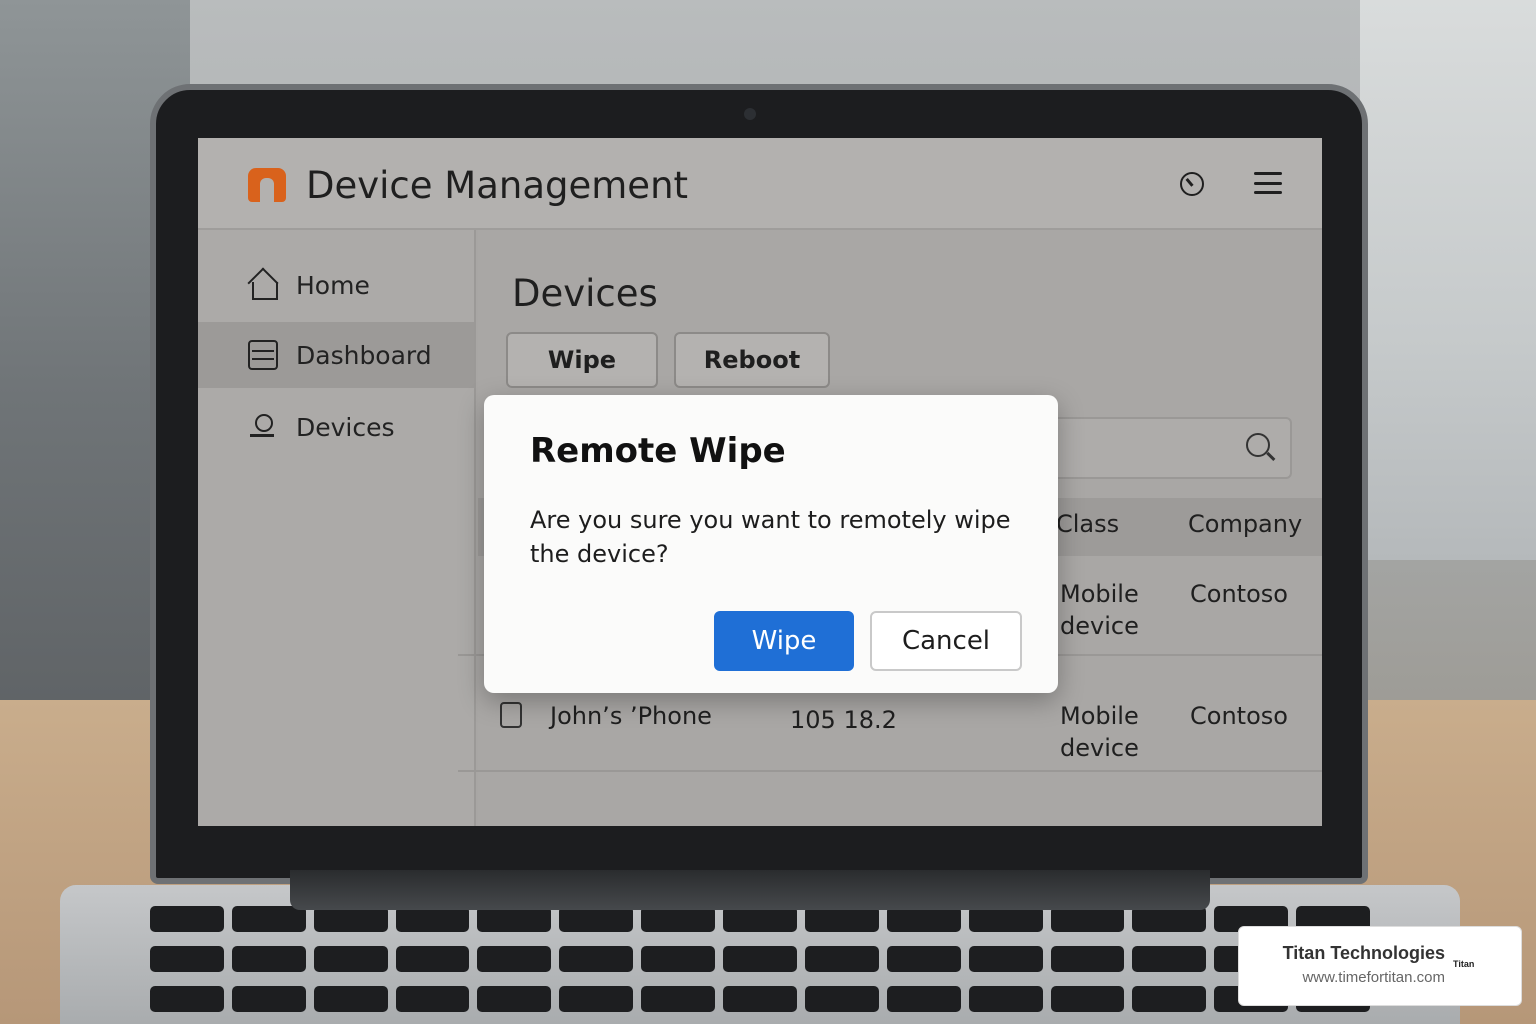 Image resolution: width=1536 pixels, height=1024 pixels. Describe the element at coordinates (263, 355) in the screenshot. I see `dashboard-icon` at that location.